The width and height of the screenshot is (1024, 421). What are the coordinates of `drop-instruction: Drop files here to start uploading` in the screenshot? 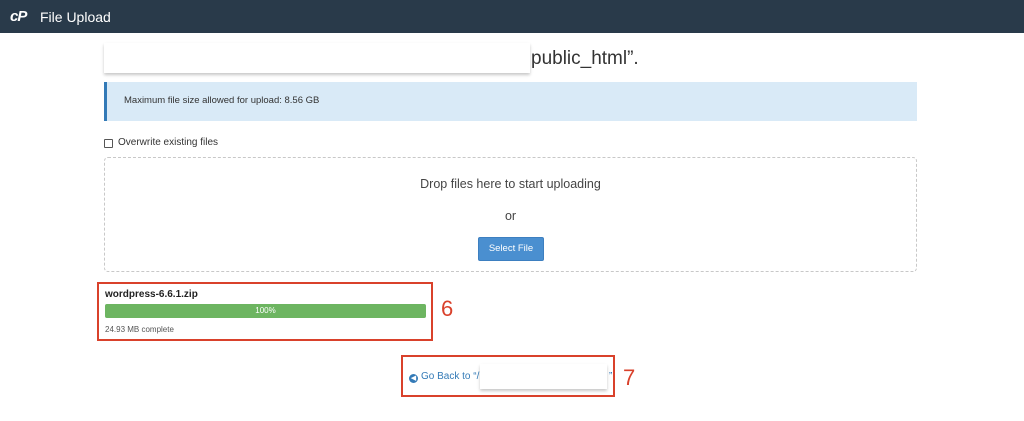 It's located at (510, 184).